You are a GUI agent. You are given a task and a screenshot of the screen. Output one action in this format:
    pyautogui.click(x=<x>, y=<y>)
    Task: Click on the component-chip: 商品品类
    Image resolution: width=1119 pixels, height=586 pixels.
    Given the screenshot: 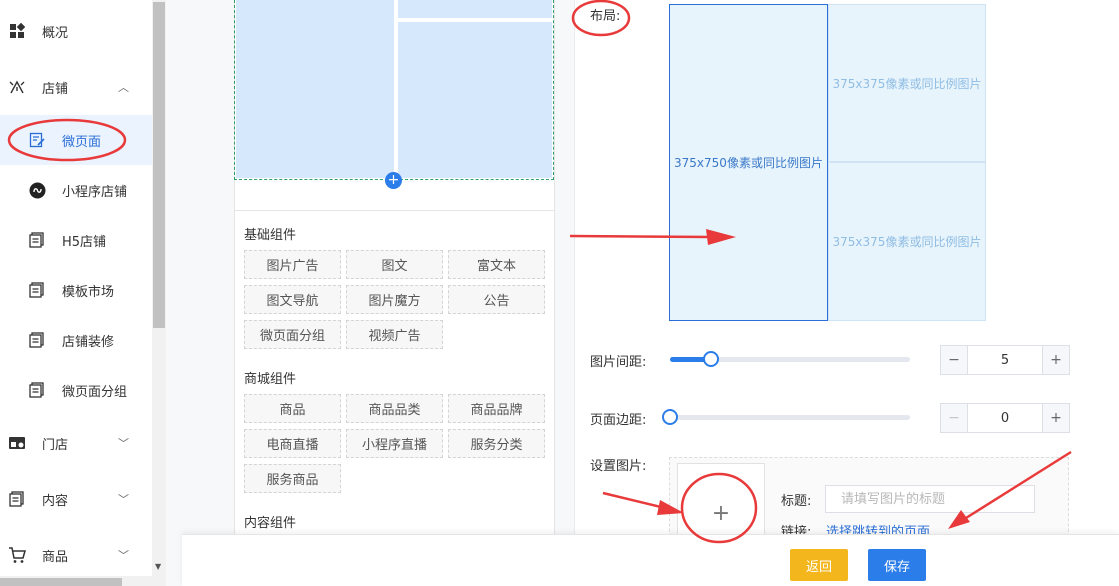 What is the action you would take?
    pyautogui.click(x=394, y=408)
    